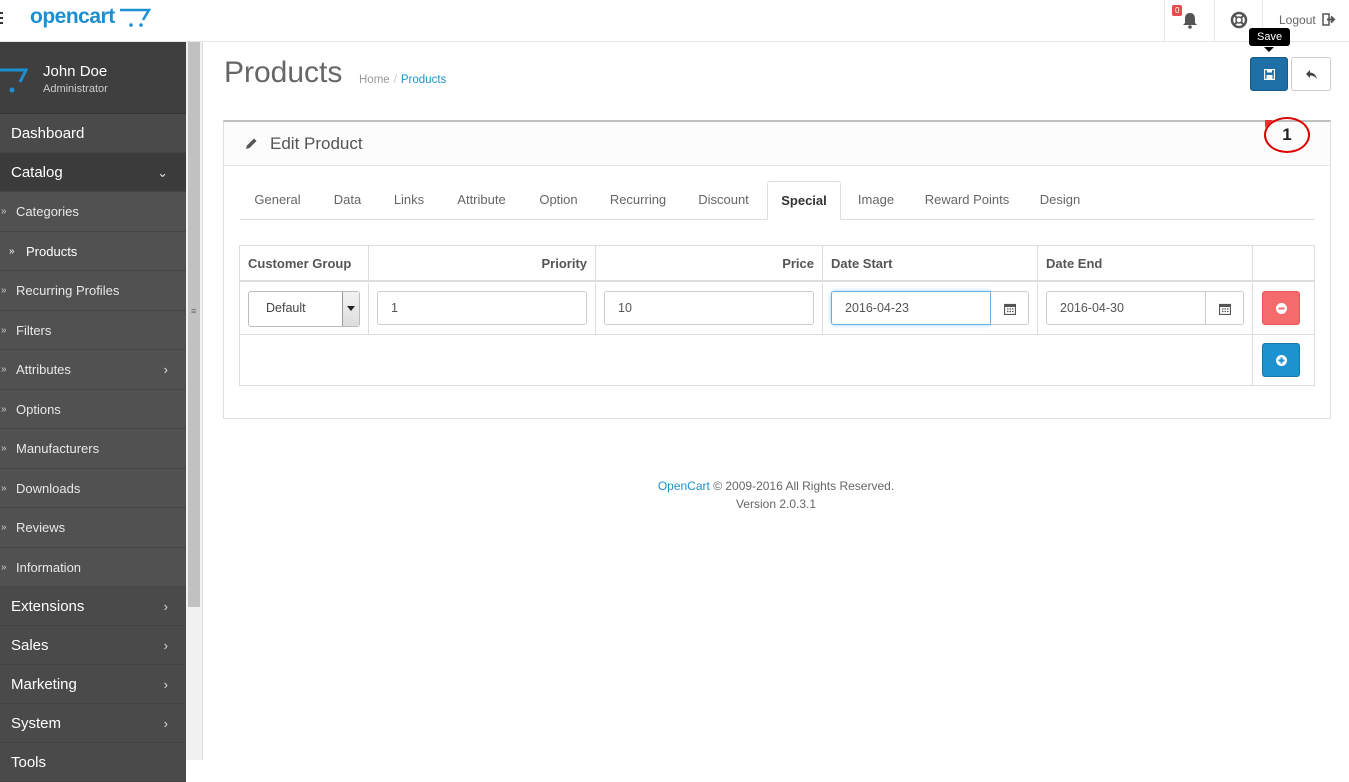  What do you see at coordinates (75, 89) in the screenshot?
I see `profile-role: Administrator` at bounding box center [75, 89].